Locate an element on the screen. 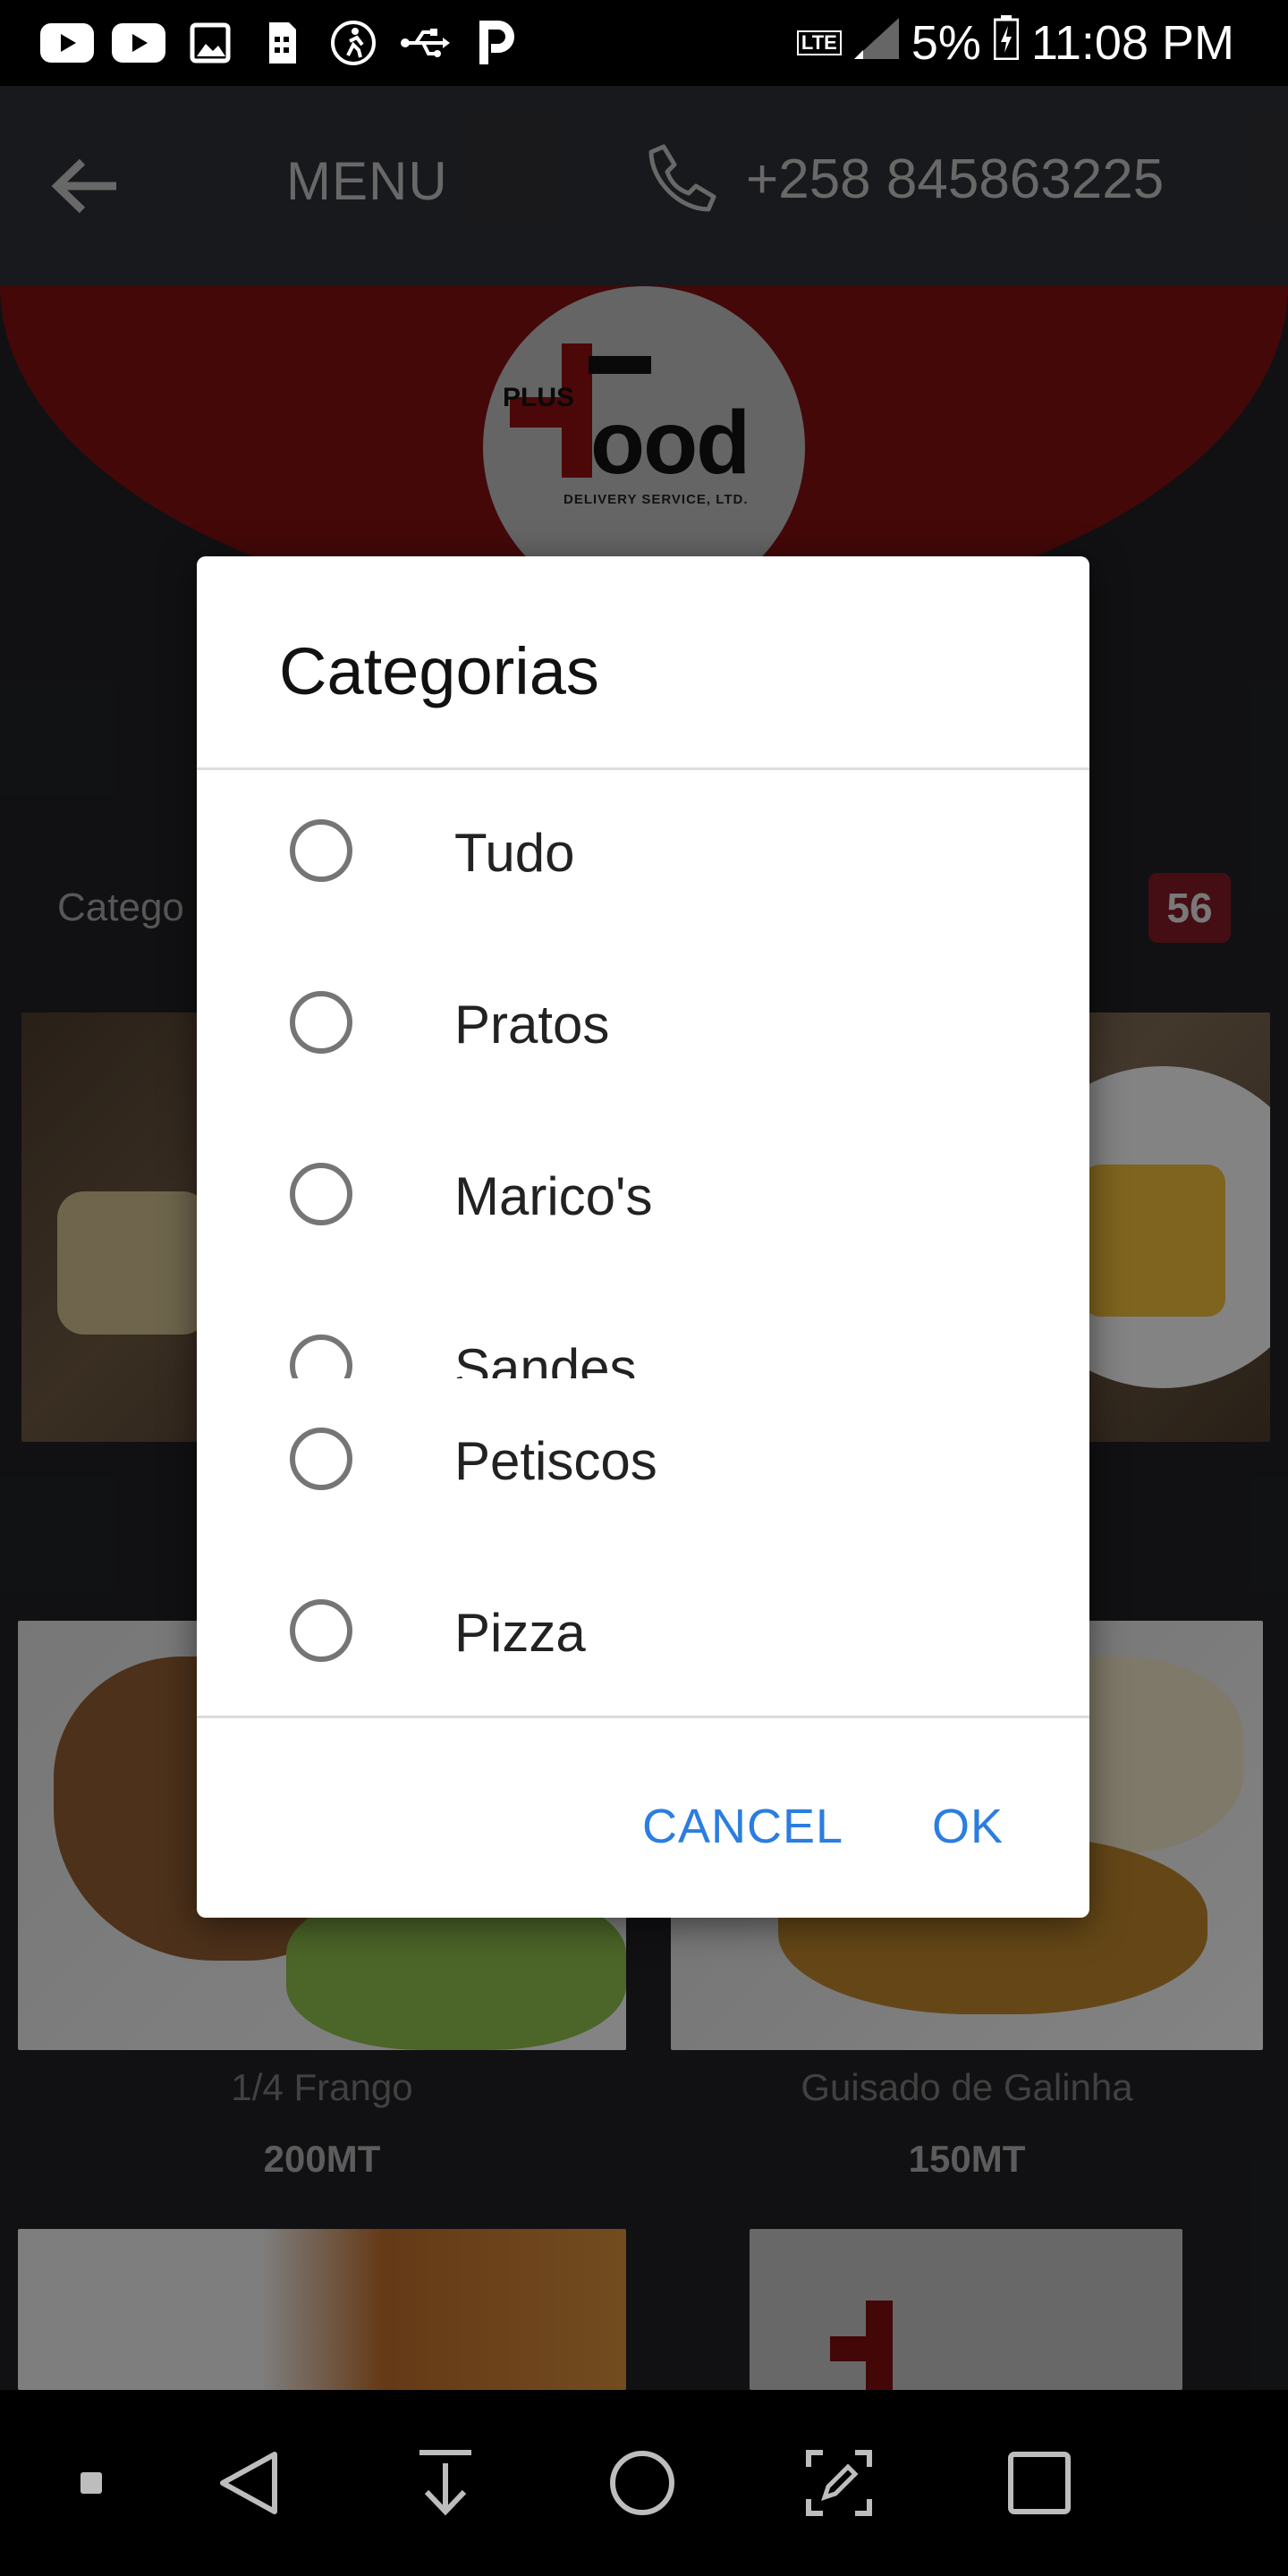  p-icon is located at coordinates (496, 43).